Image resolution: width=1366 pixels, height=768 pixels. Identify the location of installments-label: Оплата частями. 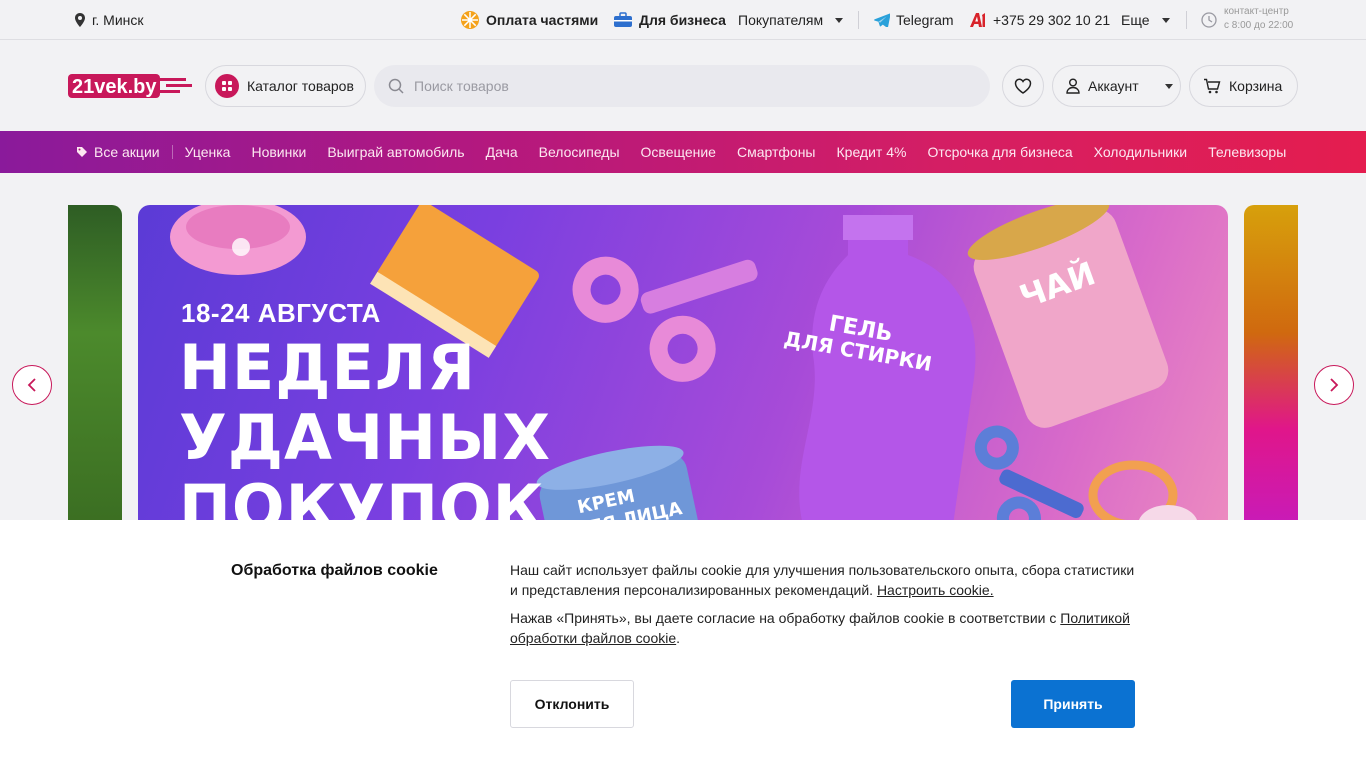
(542, 20).